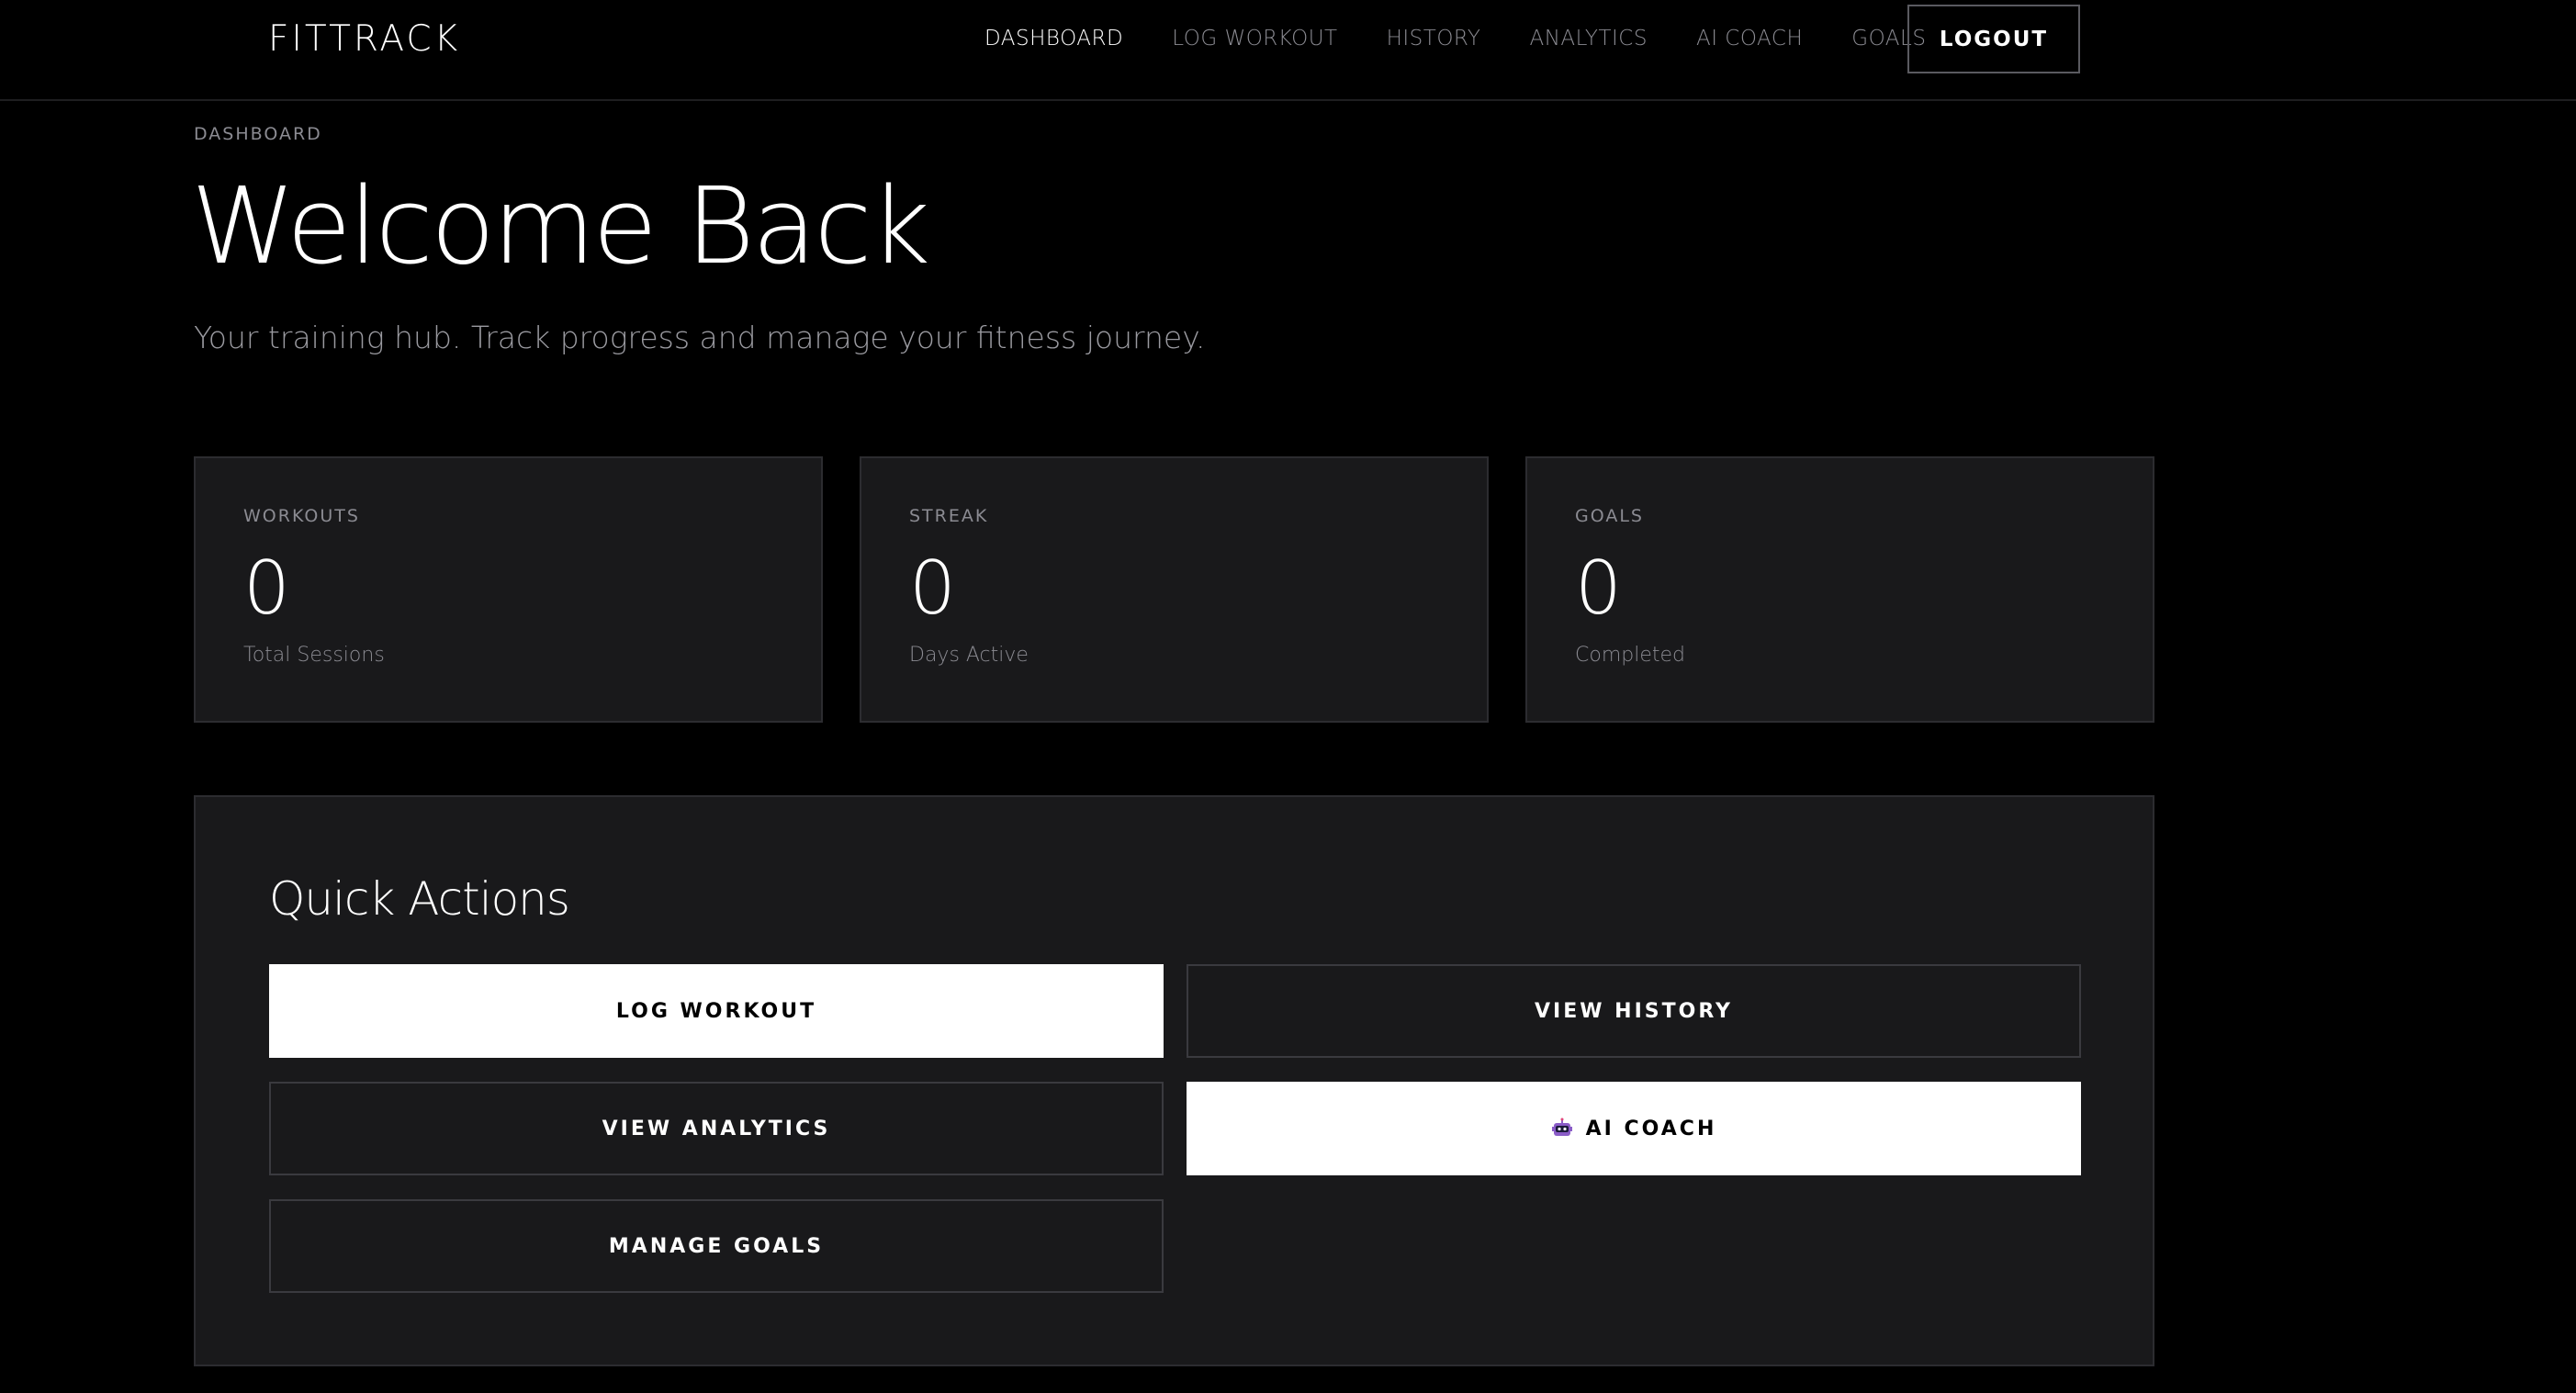  I want to click on stat-card-streak: STREAK 0 Days Active, so click(1174, 589).